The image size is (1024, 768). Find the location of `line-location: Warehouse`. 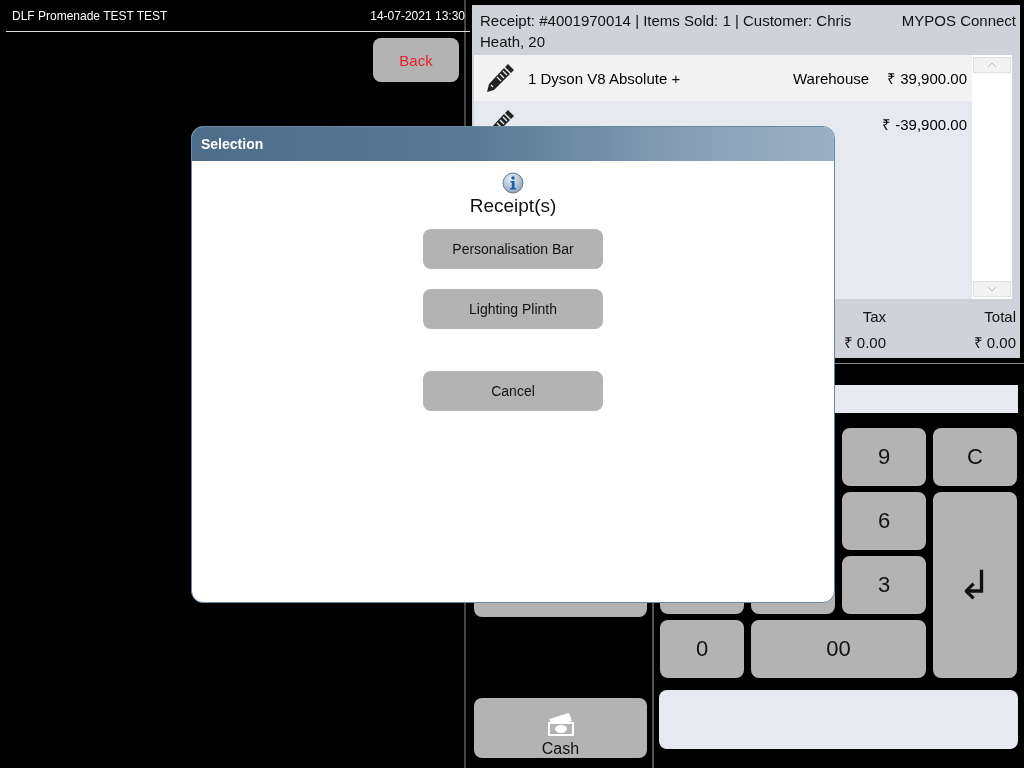

line-location: Warehouse is located at coordinates (831, 78).